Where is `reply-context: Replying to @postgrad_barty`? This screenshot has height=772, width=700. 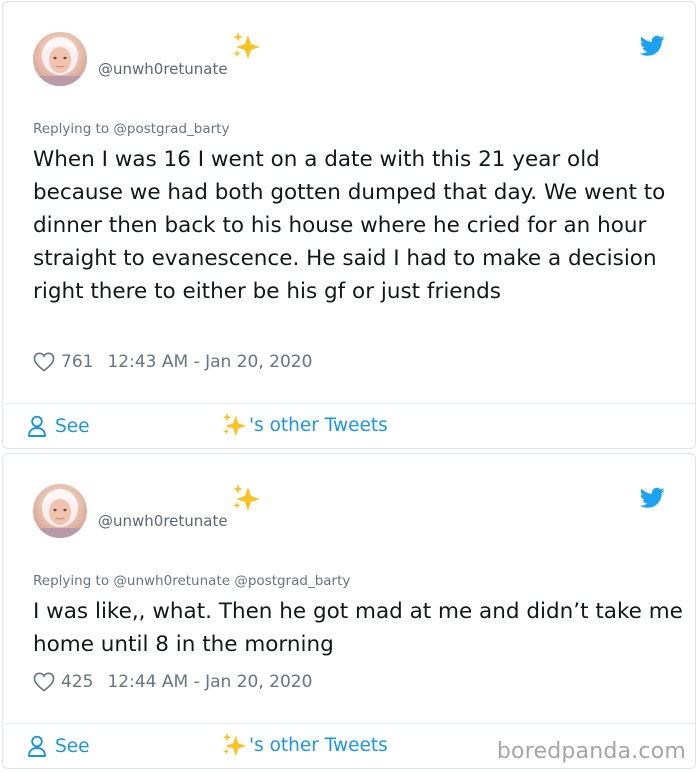
reply-context: Replying to @postgrad_barty is located at coordinates (131, 129).